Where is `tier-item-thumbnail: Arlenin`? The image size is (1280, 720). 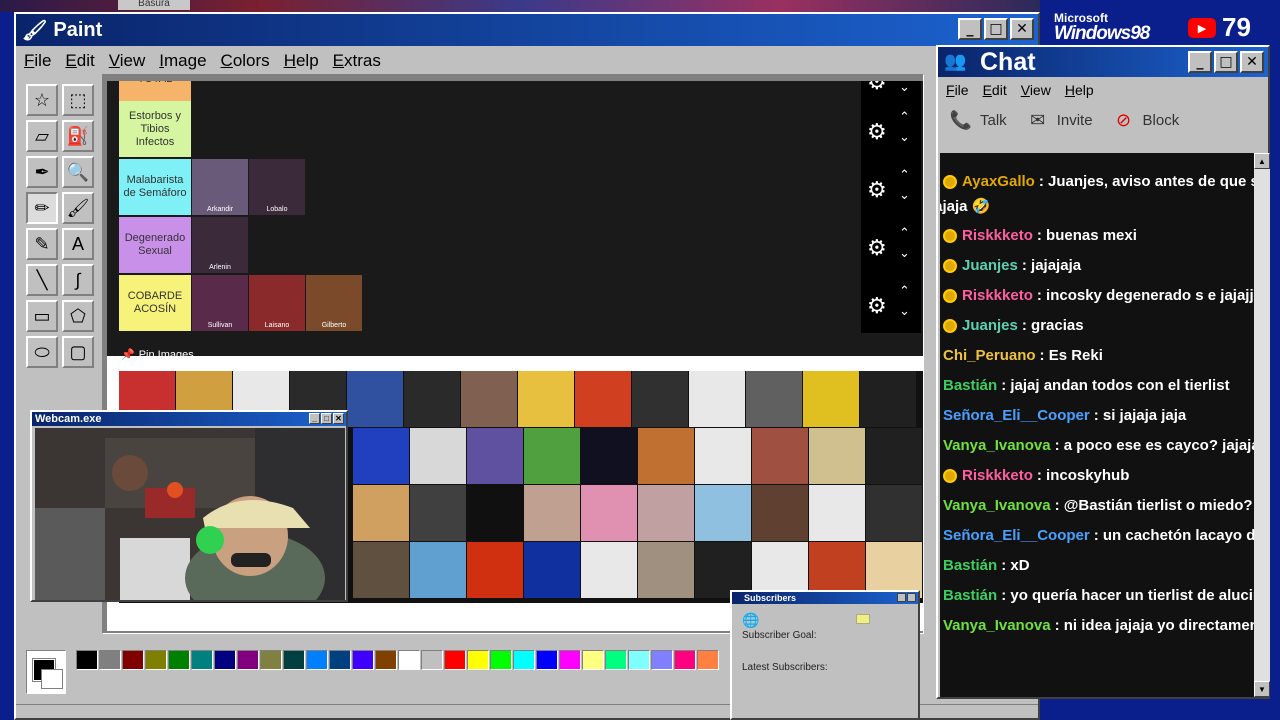 tier-item-thumbnail: Arlenin is located at coordinates (220, 245).